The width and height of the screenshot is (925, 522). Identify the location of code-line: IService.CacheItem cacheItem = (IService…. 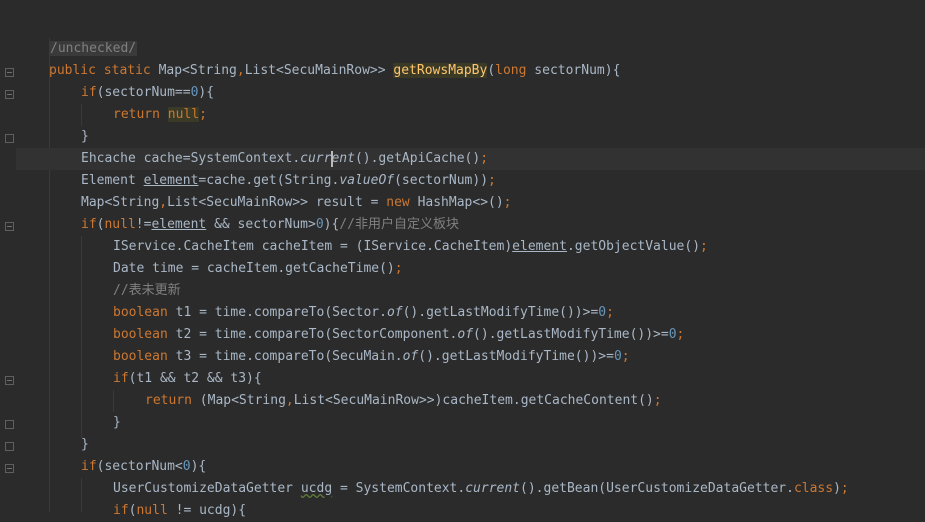
(470, 247).